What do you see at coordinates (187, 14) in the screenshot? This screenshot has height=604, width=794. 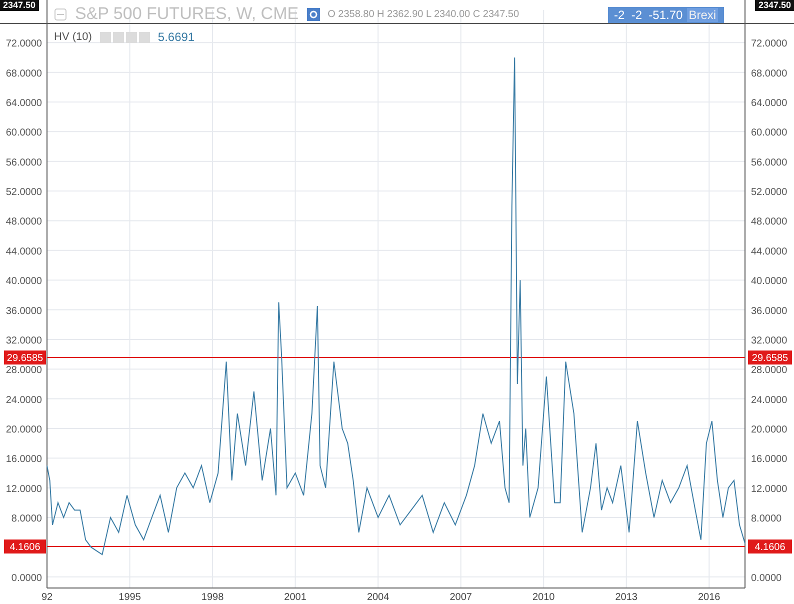 I see `symbol-title: S&P 500 FUTURES, W, CME` at bounding box center [187, 14].